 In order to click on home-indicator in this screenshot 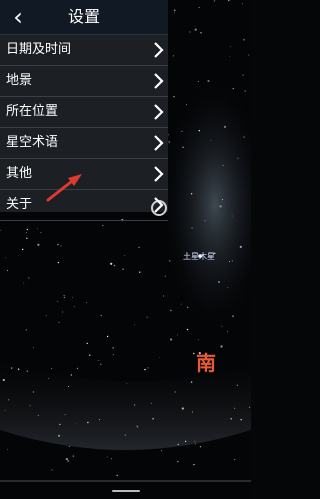, I will do `click(126, 491)`.